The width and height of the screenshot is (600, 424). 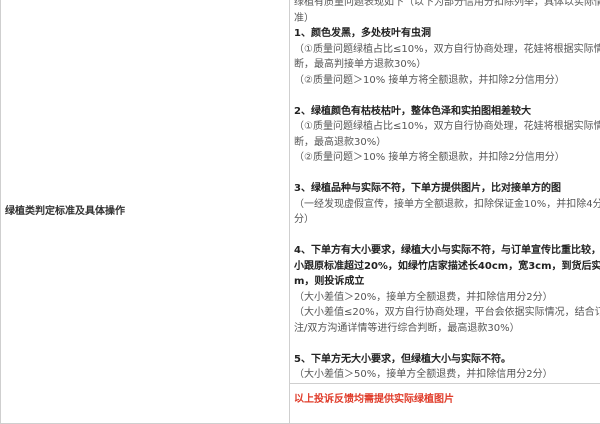 What do you see at coordinates (447, 220) in the screenshot?
I see `criteria-detail: 分）` at bounding box center [447, 220].